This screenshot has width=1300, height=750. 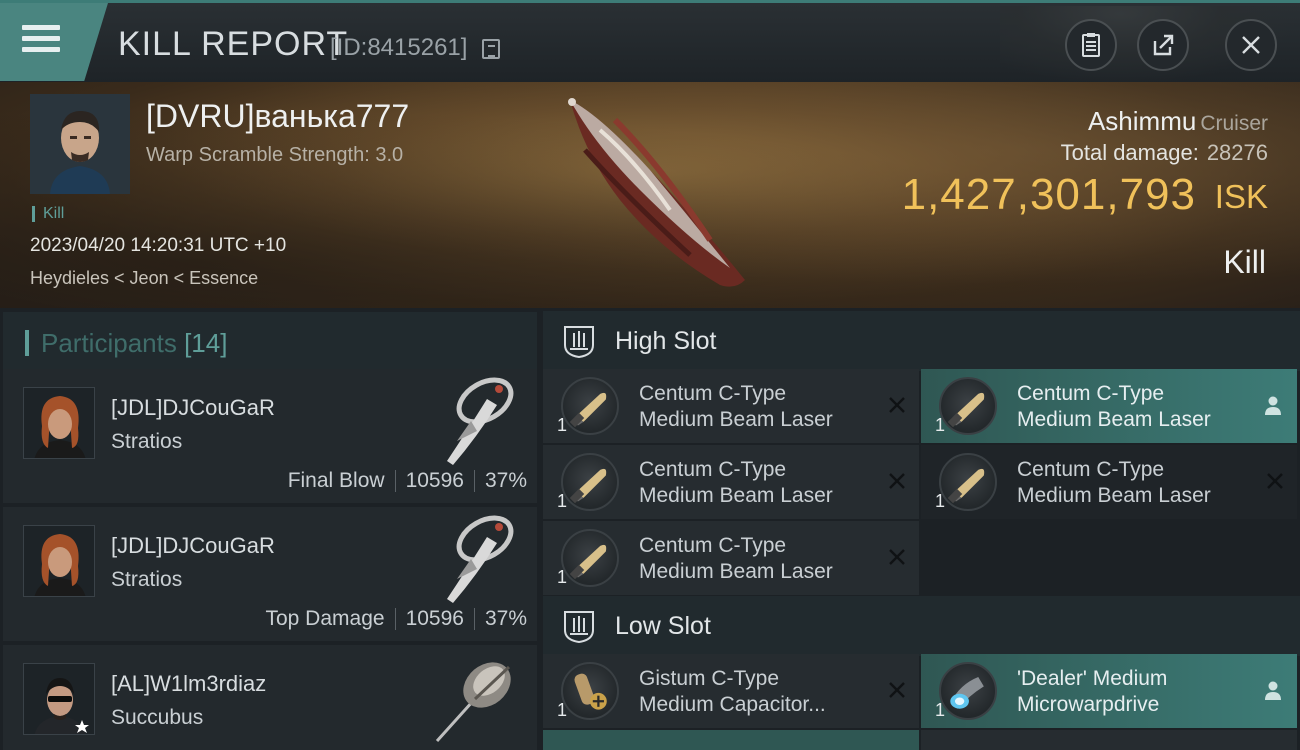 What do you see at coordinates (968, 691) in the screenshot?
I see `microwarpdrive-icon` at bounding box center [968, 691].